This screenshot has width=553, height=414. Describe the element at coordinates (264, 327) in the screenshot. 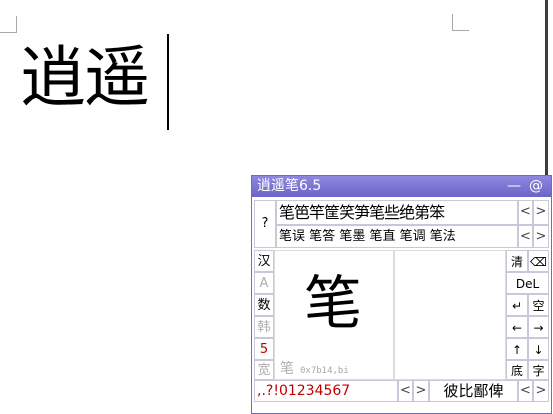

I see `mode-korean-button: 韩` at that location.